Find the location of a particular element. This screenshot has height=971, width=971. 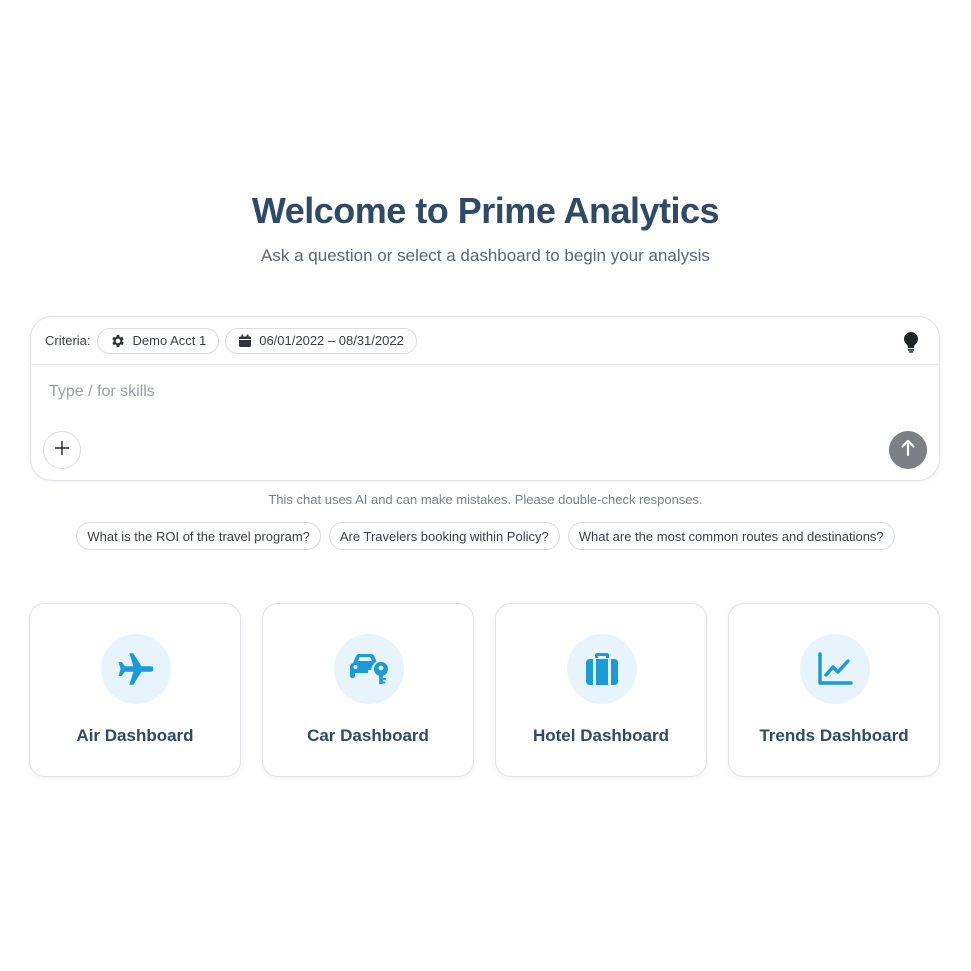

date-range-chip: 06/01/2022 – 08/31/2022 is located at coordinates (321, 340).